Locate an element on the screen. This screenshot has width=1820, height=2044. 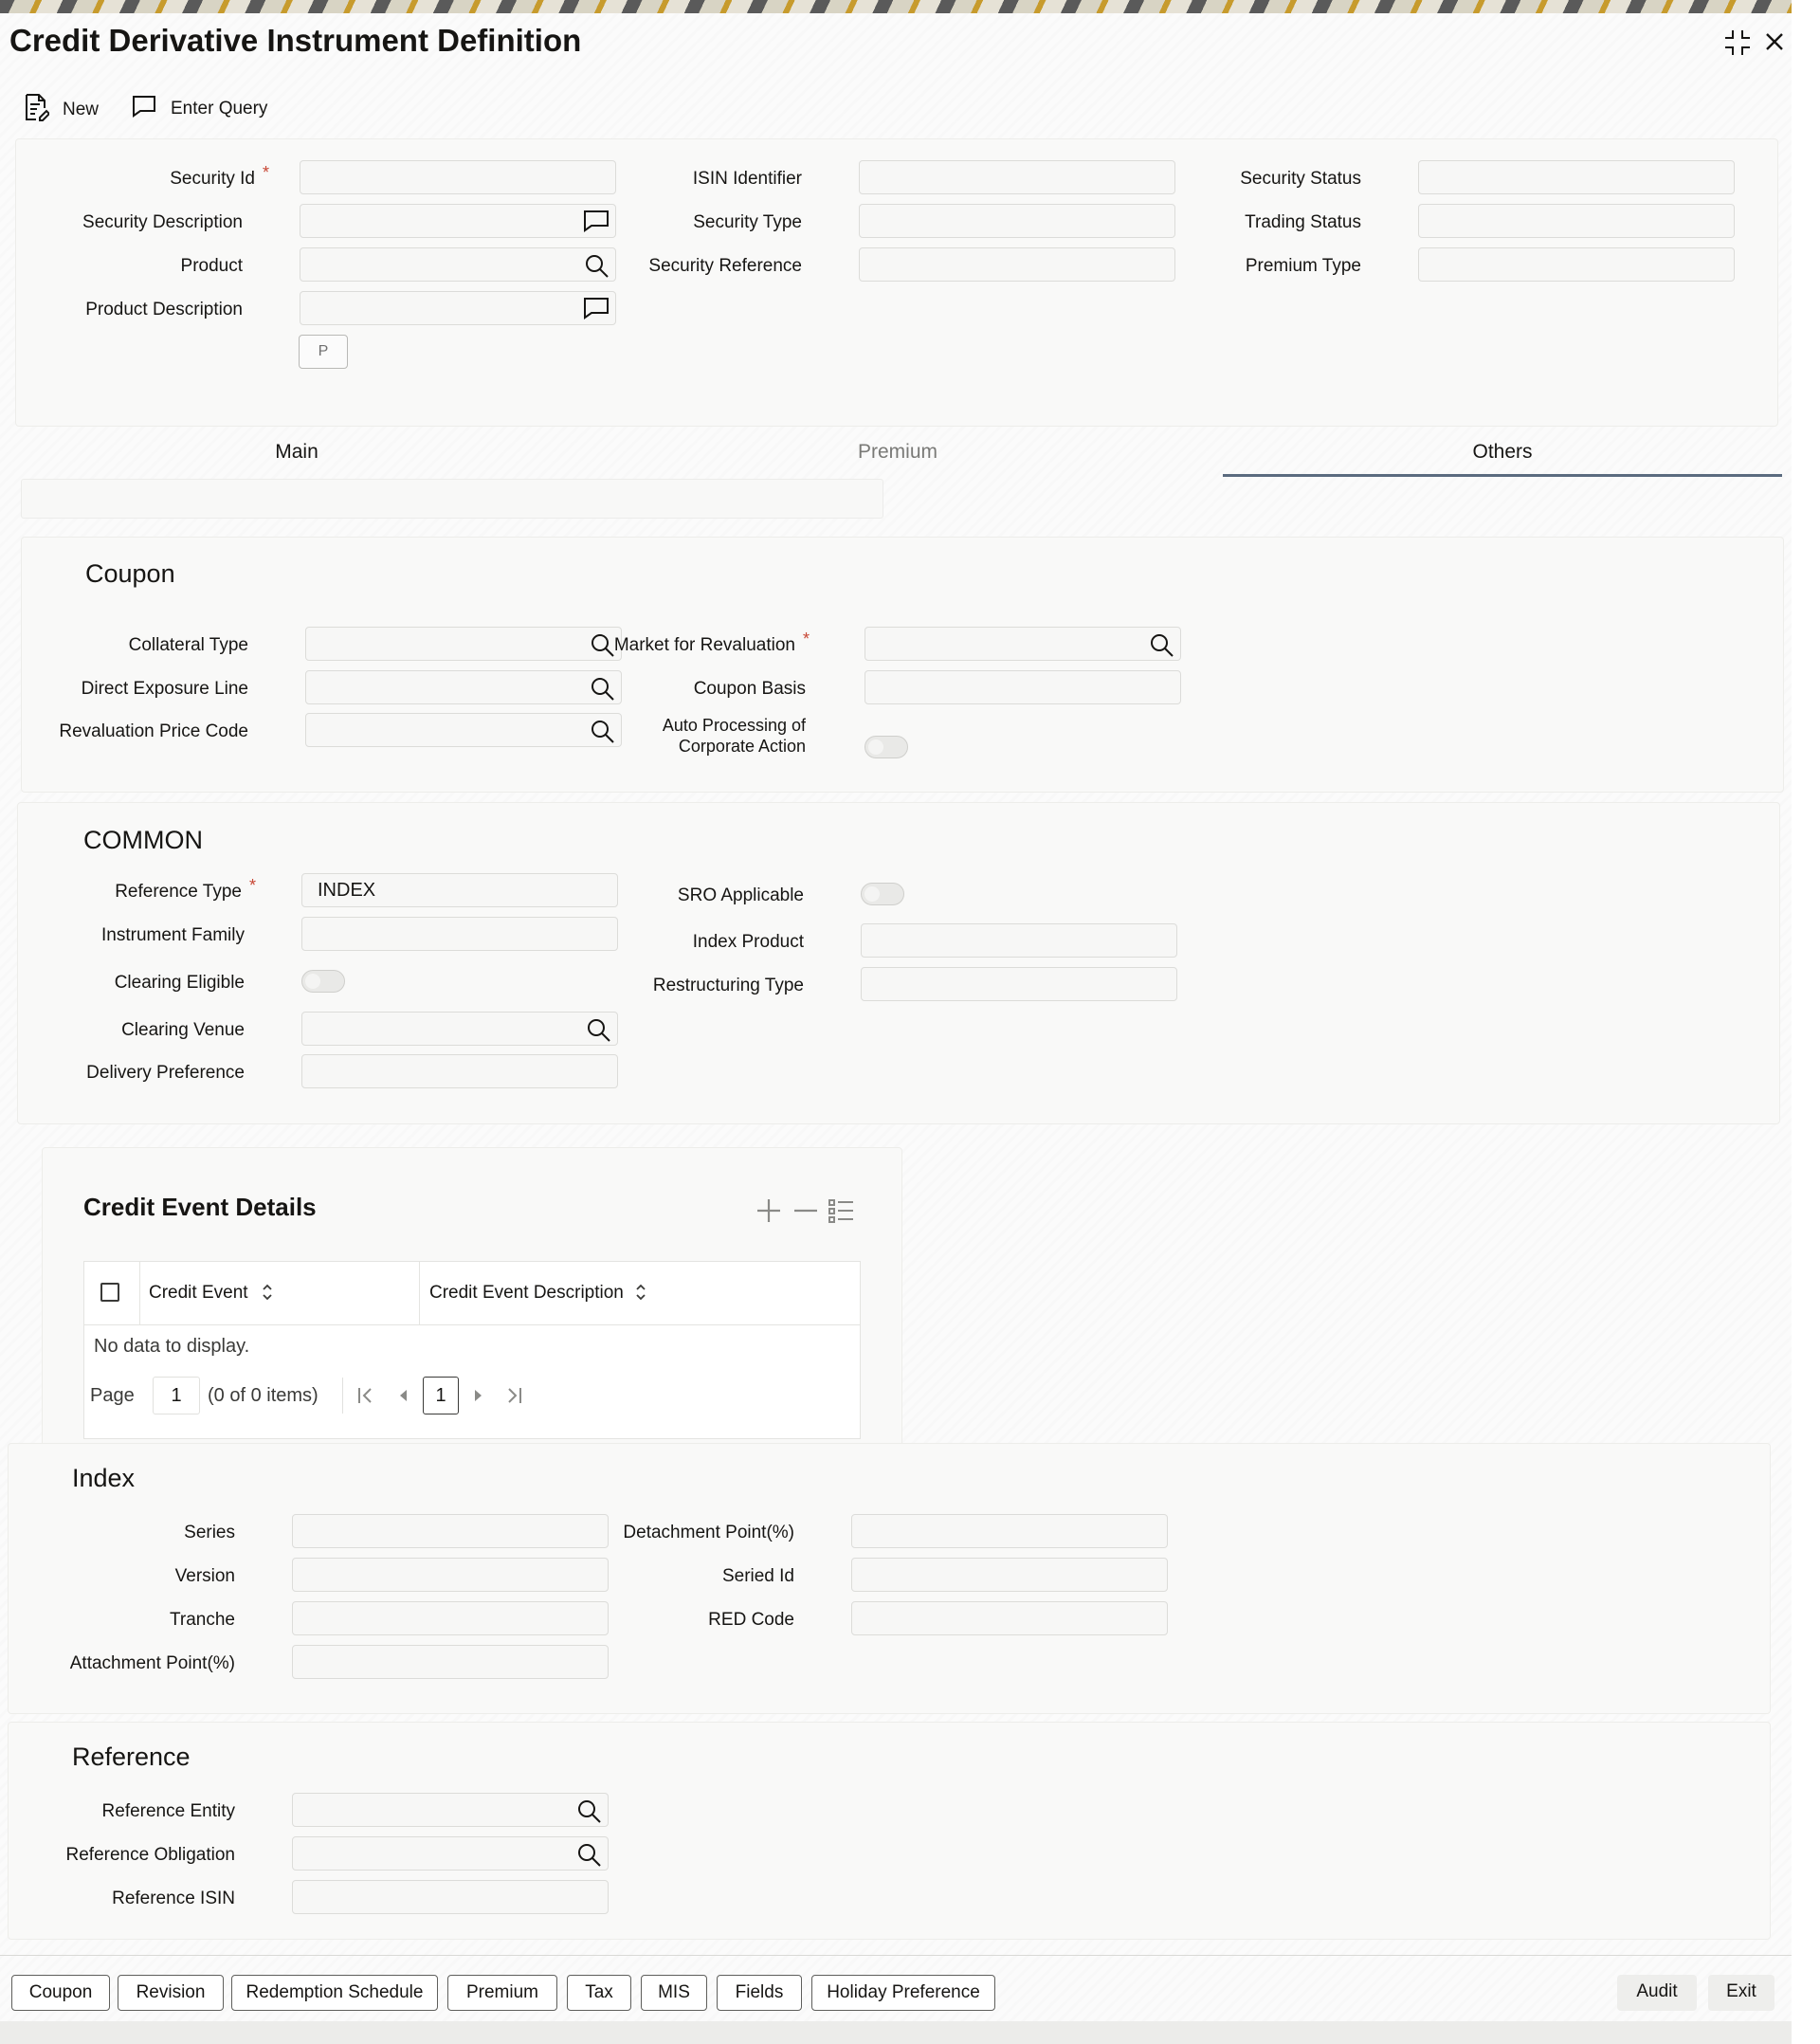
direct-exposure-line-input is located at coordinates (463, 687).